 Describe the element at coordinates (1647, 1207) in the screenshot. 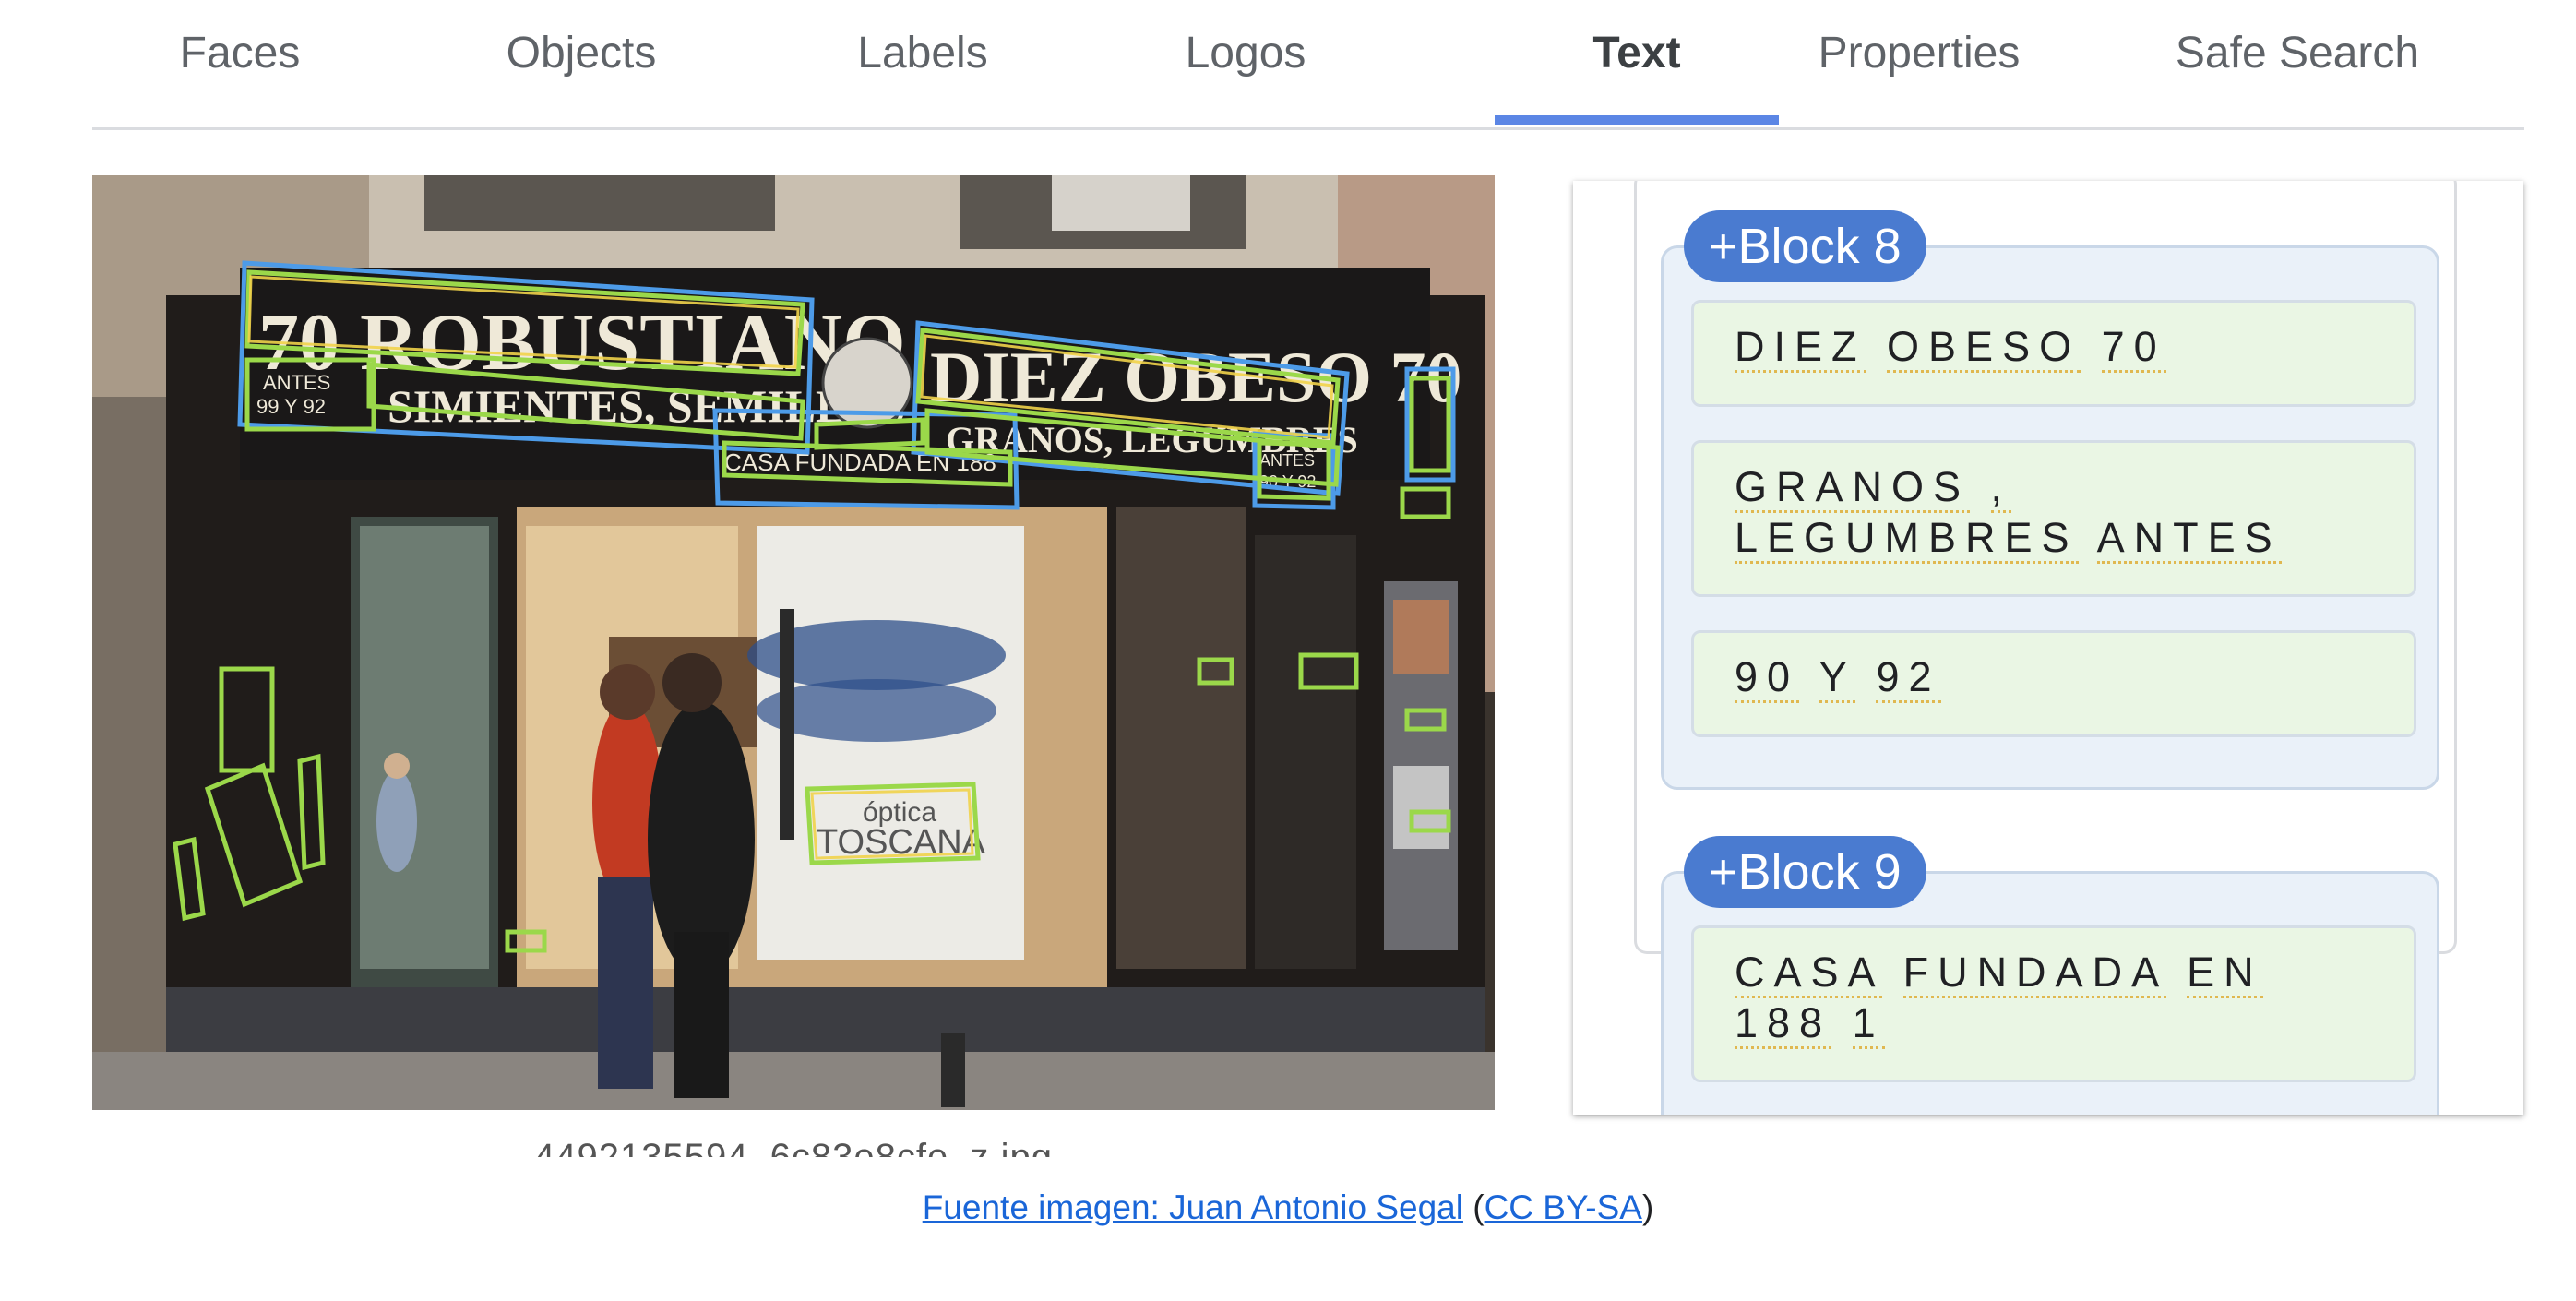

I see `credit-close-paren: )` at that location.